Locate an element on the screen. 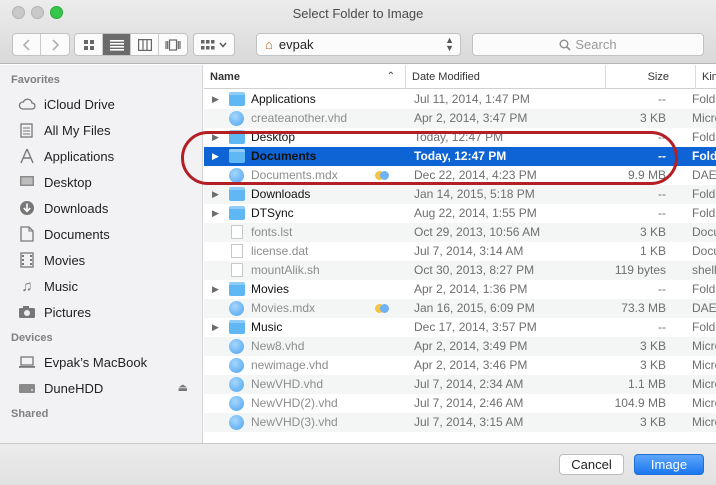 Image resolution: width=716 pixels, height=485 pixels. sidebar-item-desktop: Desktop is located at coordinates (101, 182).